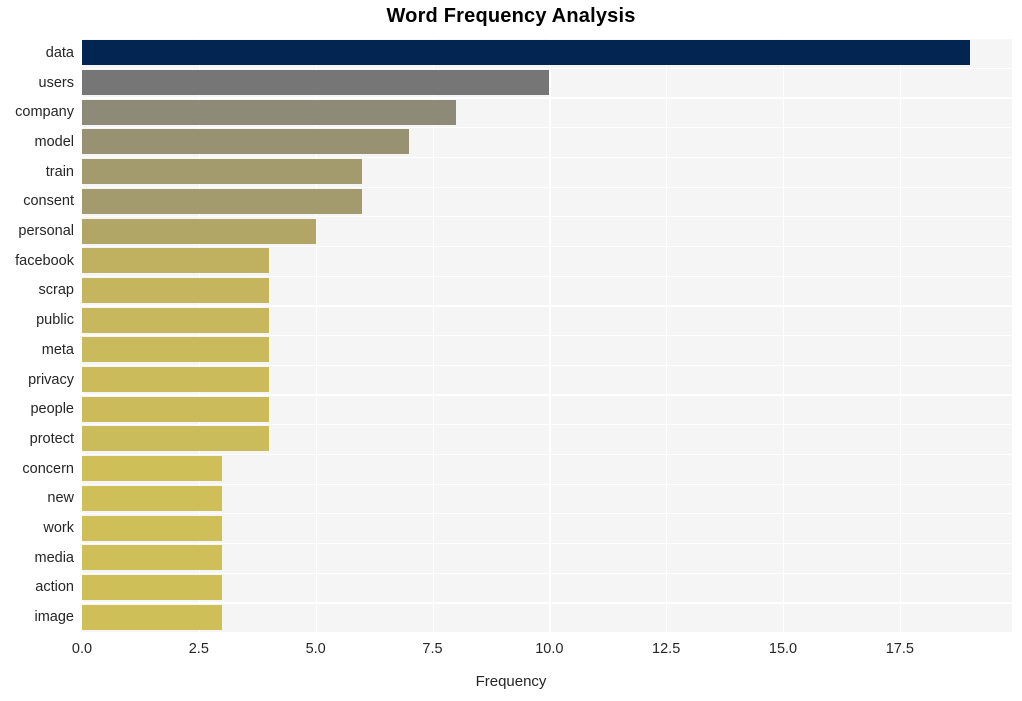 This screenshot has height=701, width=1022. I want to click on bar-protect, so click(175, 439).